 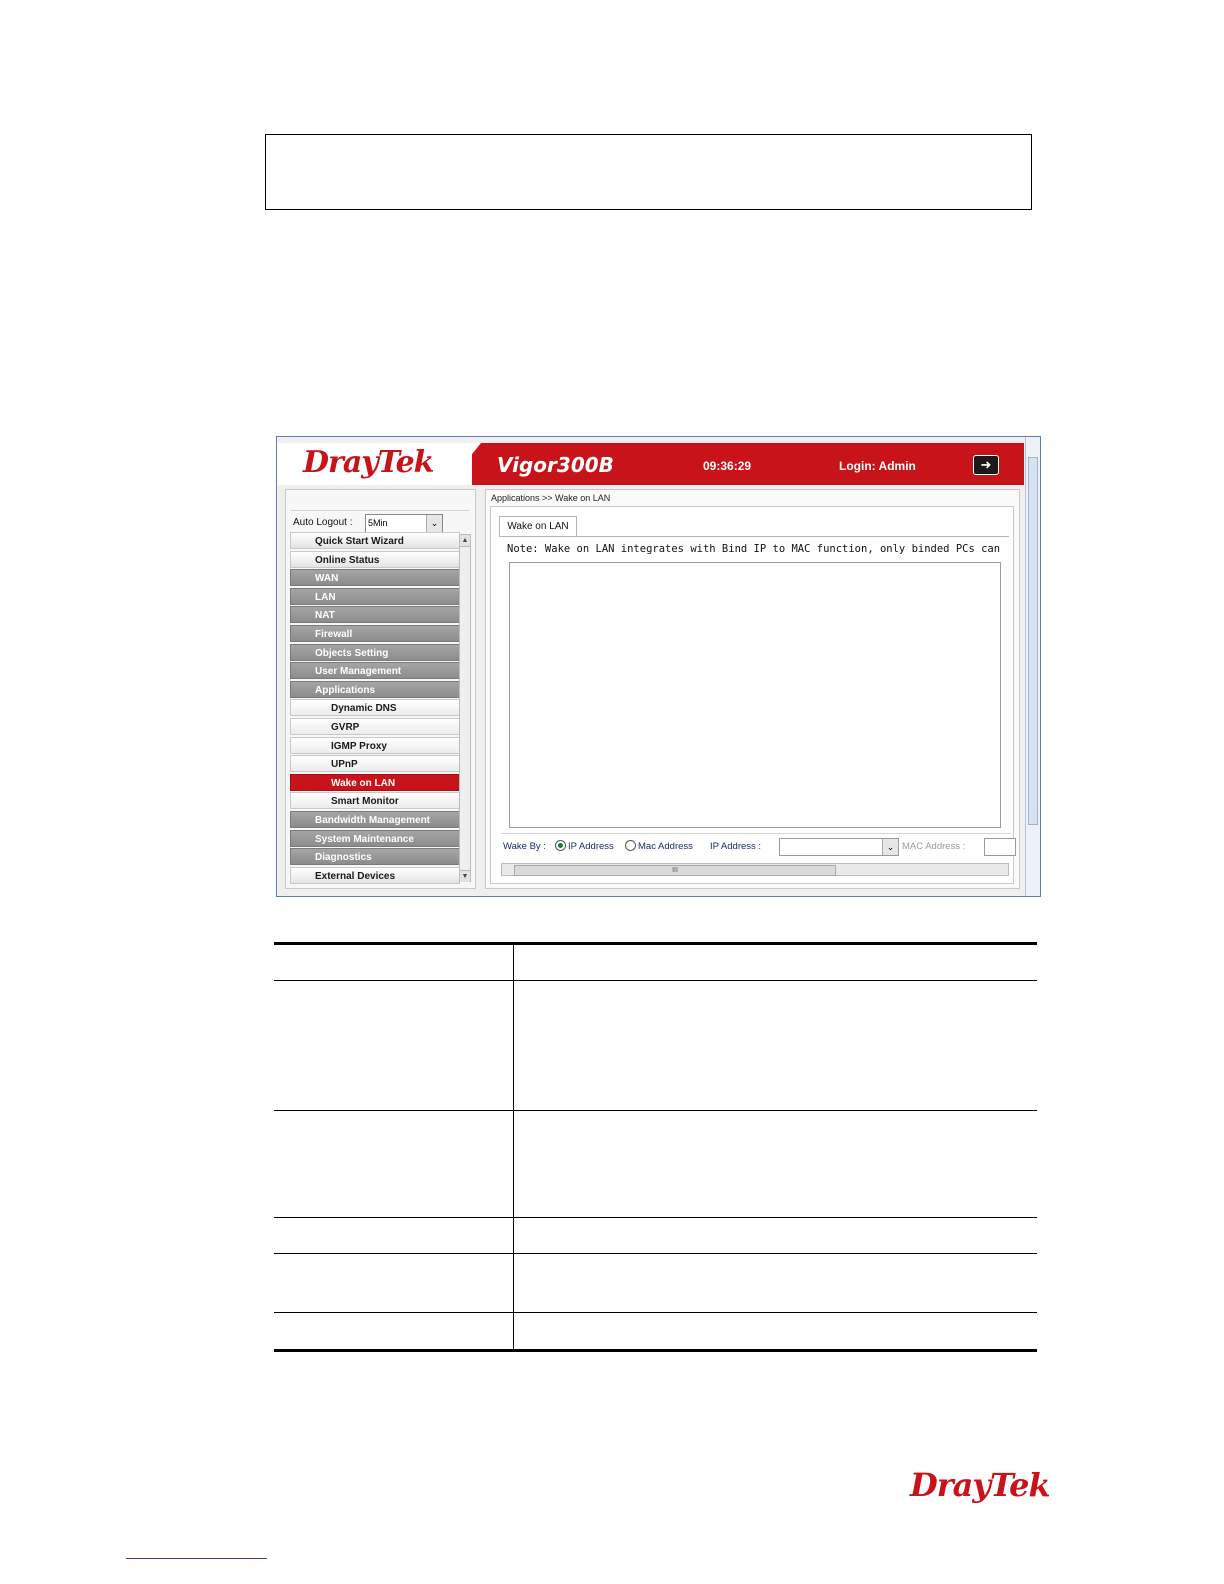 I want to click on radio-mac-address-label: Mac Address, so click(x=665, y=846).